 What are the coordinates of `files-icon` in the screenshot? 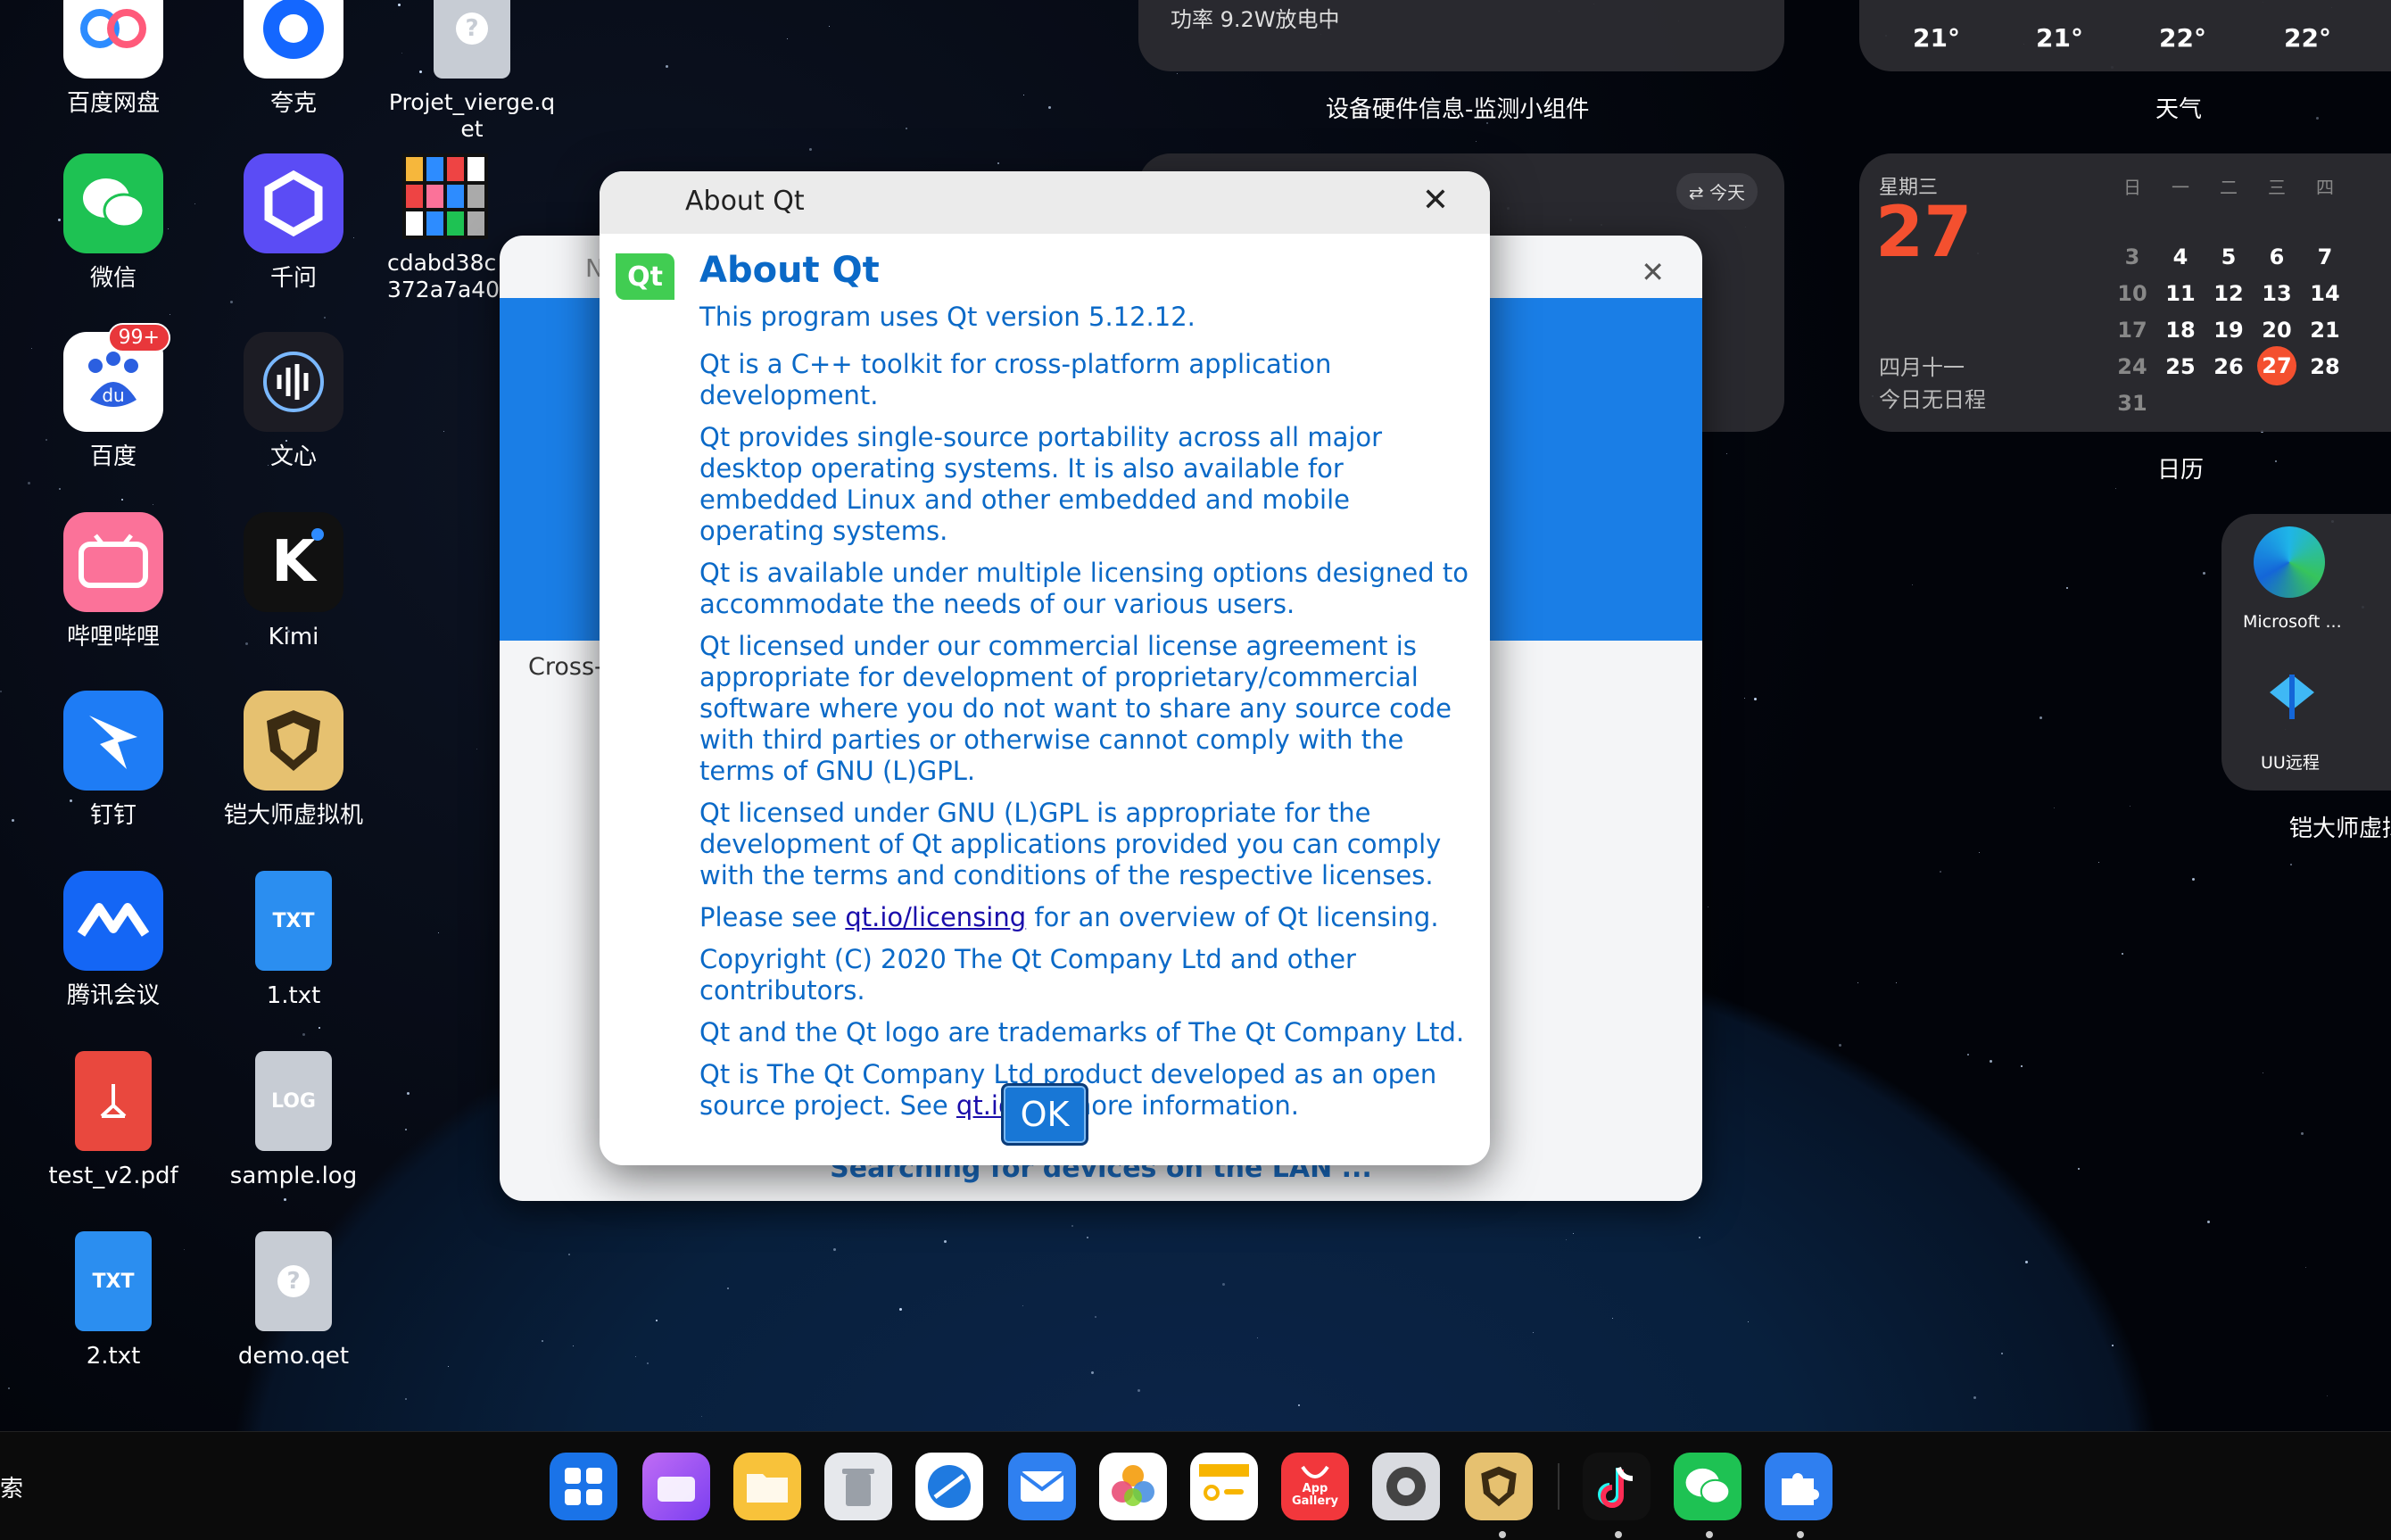 It's located at (767, 1487).